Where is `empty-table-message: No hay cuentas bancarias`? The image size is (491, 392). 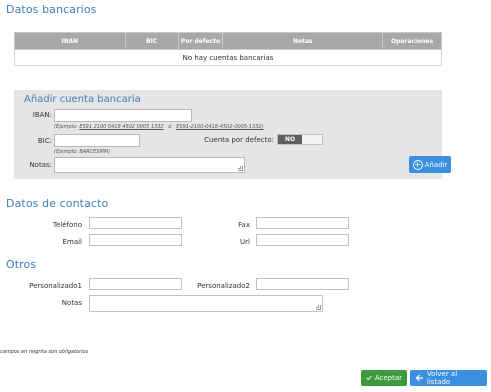 empty-table-message: No hay cuentas bancarias is located at coordinates (228, 57).